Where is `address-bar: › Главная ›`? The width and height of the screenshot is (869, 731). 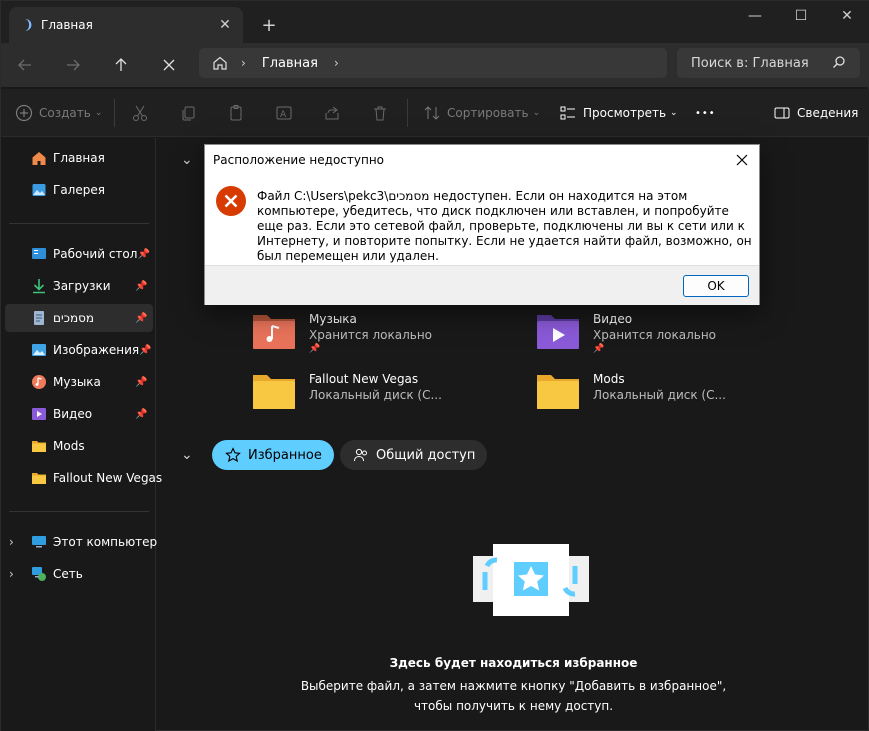 address-bar: › Главная › is located at coordinates (433, 63).